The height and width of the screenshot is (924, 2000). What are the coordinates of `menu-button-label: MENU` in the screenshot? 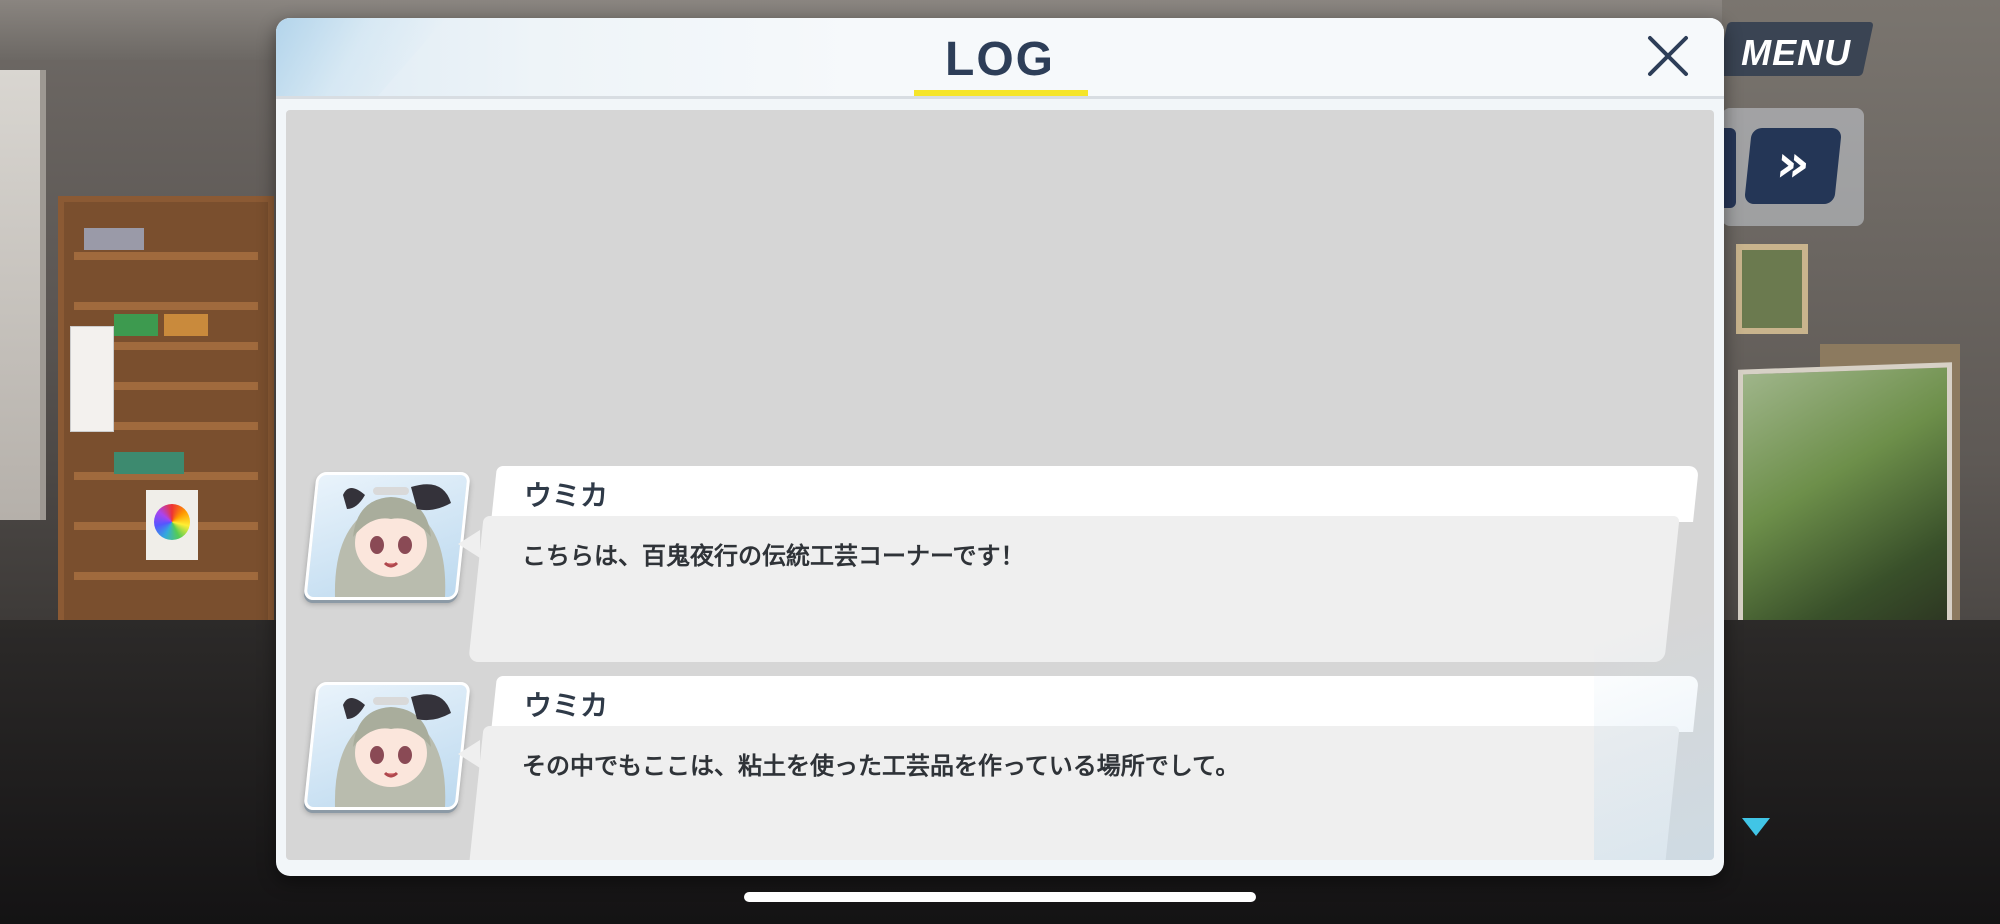 It's located at (1796, 52).